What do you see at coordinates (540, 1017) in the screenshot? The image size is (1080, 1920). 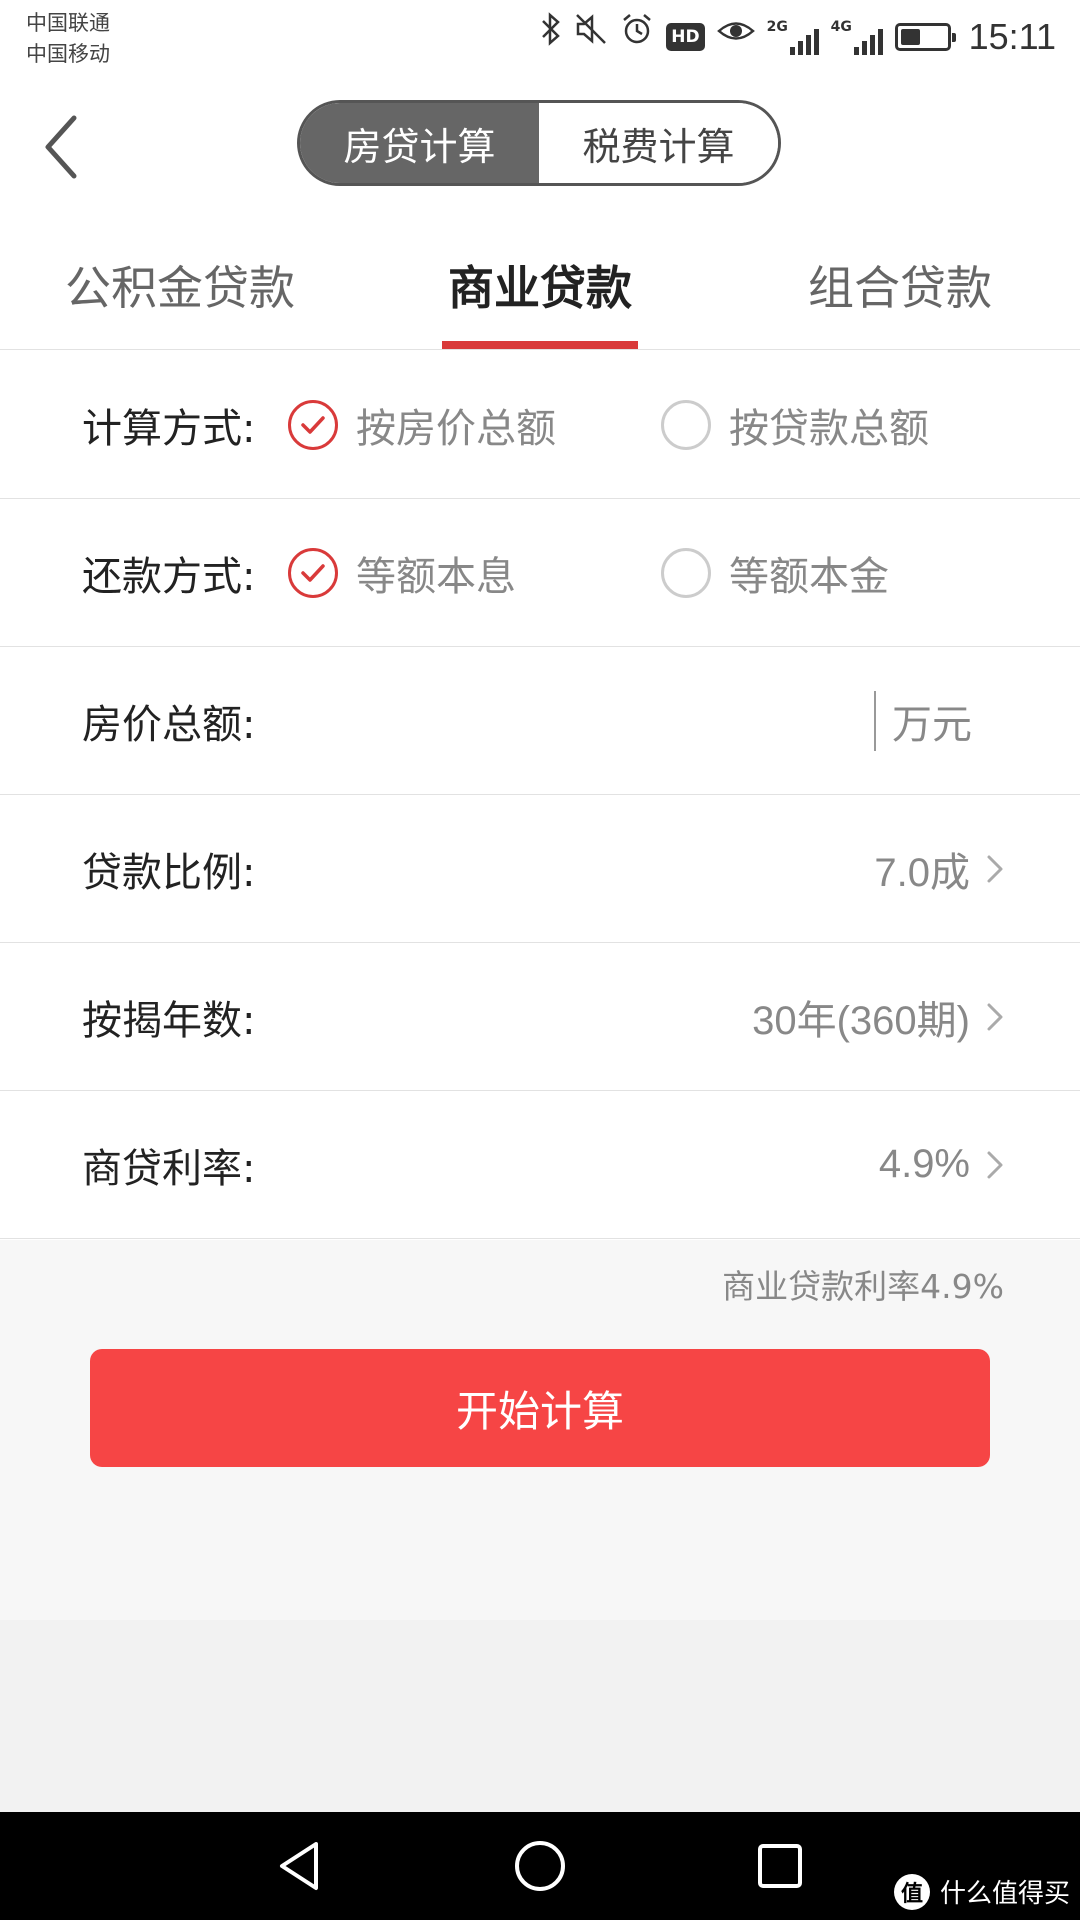 I see `mortgage-years-row: 按揭年数: 30年(360期)` at bounding box center [540, 1017].